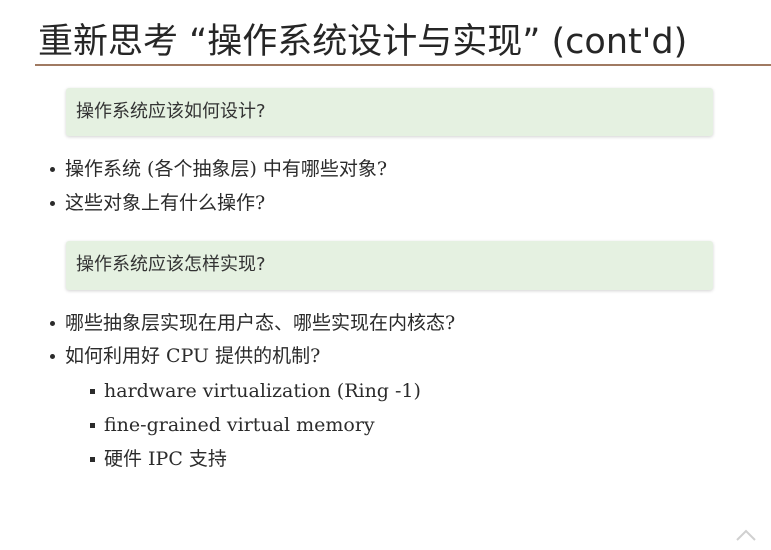 The height and width of the screenshot is (550, 771). Describe the element at coordinates (363, 42) in the screenshot. I see `slide-title: 重新思考 “操作系统设计与实现” (cont'd)` at that location.